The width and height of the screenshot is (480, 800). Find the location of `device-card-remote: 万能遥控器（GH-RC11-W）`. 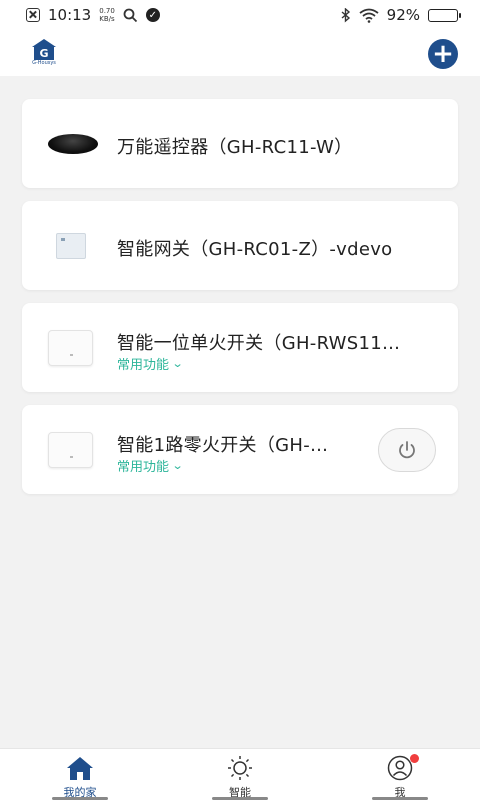

device-card-remote: 万能遥控器（GH-RC11-W） is located at coordinates (240, 143).